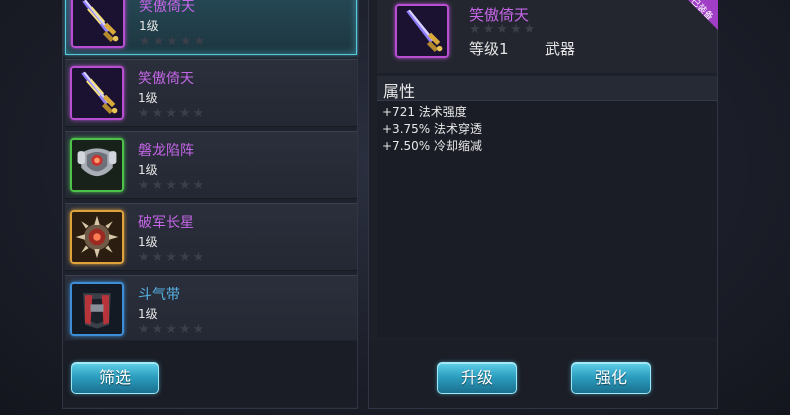 The image size is (790, 415). Describe the element at coordinates (115, 378) in the screenshot. I see `filter-button: 筛选` at that location.